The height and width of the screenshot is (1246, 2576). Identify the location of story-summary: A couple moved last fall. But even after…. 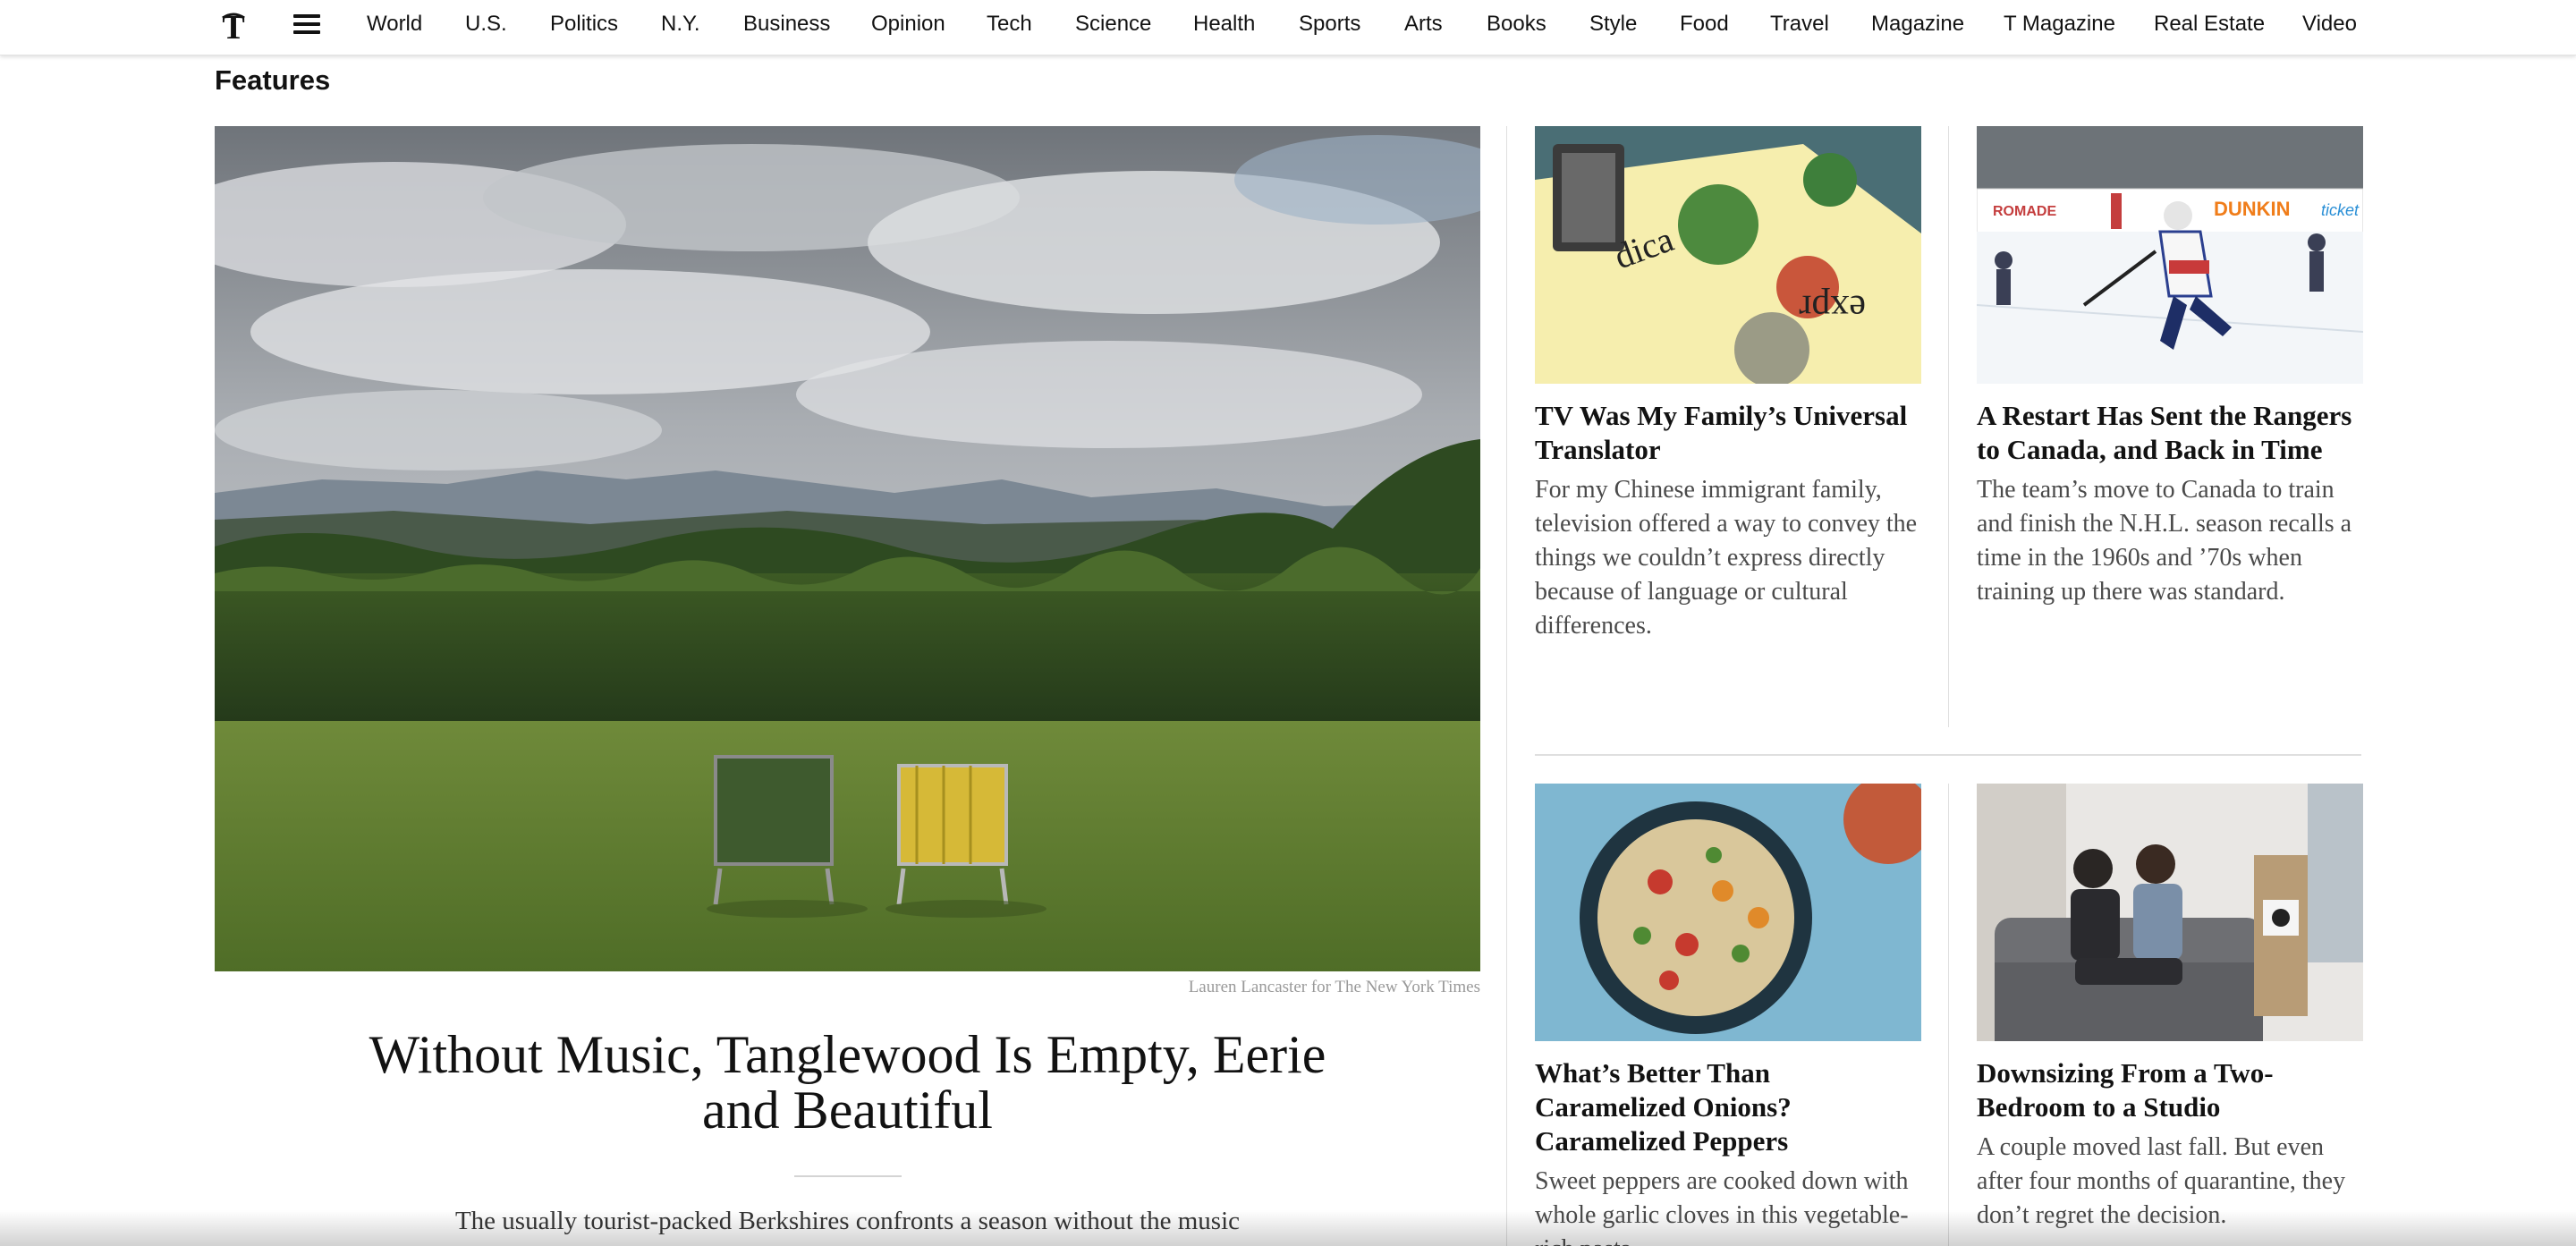
(2161, 1181).